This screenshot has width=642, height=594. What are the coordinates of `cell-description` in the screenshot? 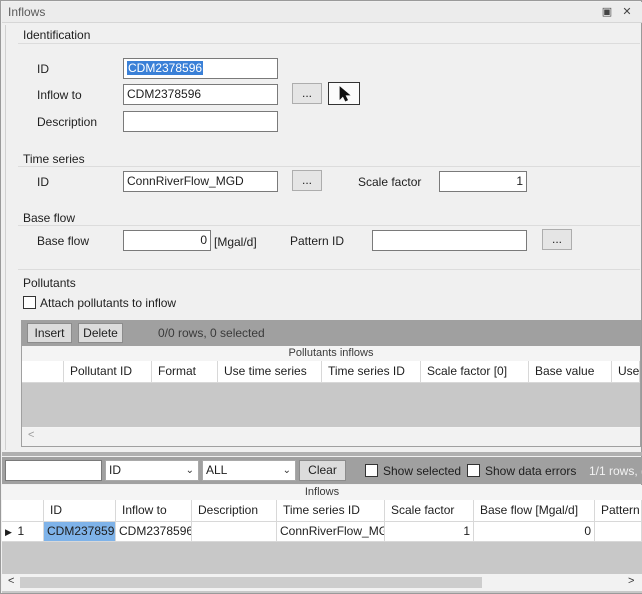 It's located at (234, 532).